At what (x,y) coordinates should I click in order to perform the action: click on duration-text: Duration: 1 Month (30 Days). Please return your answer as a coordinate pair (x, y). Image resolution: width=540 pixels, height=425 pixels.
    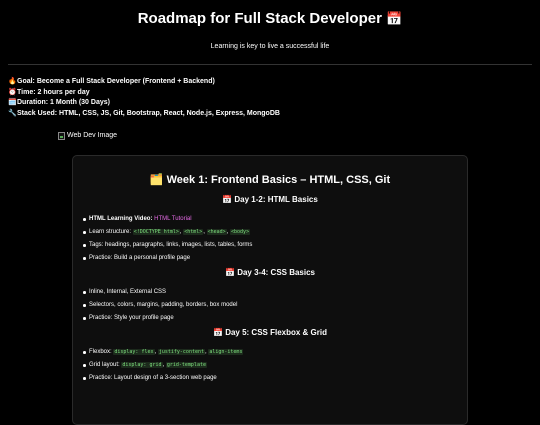
    Looking at the image, I should click on (63, 103).